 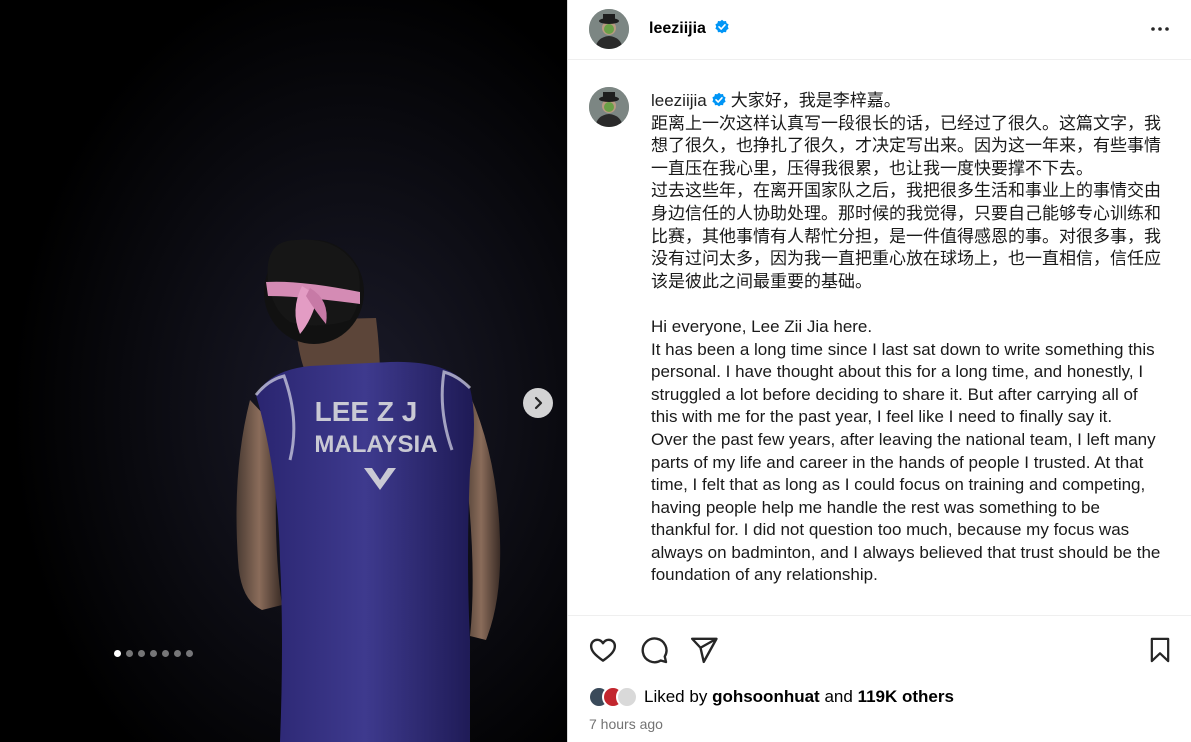 What do you see at coordinates (626, 724) in the screenshot?
I see `post-timestamp: 7 hours ago` at bounding box center [626, 724].